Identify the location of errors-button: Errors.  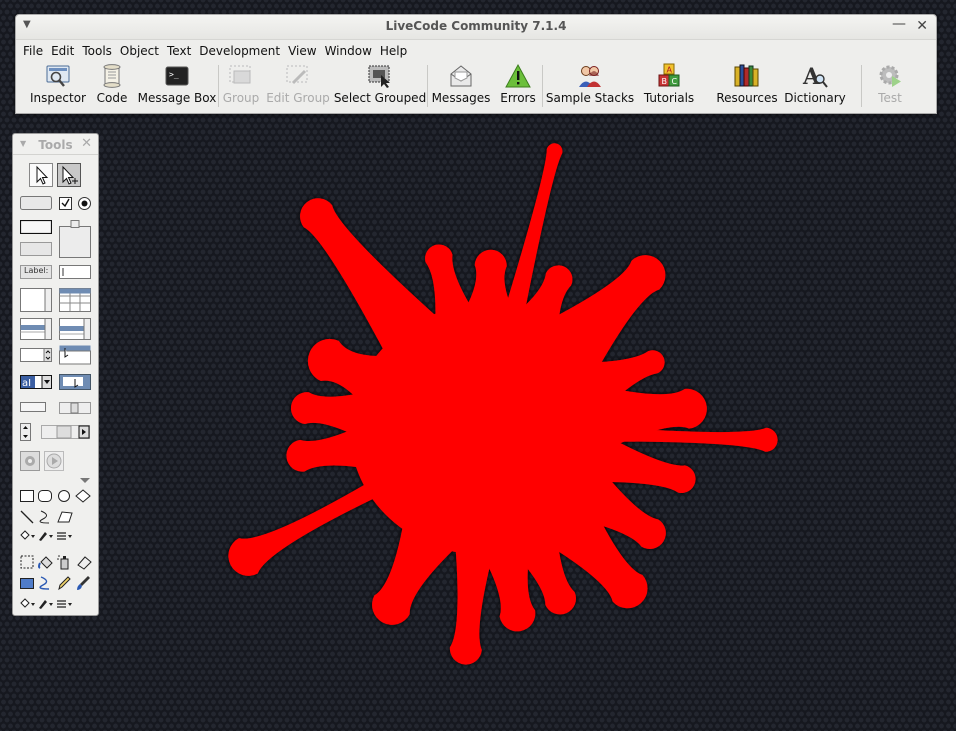
(518, 86).